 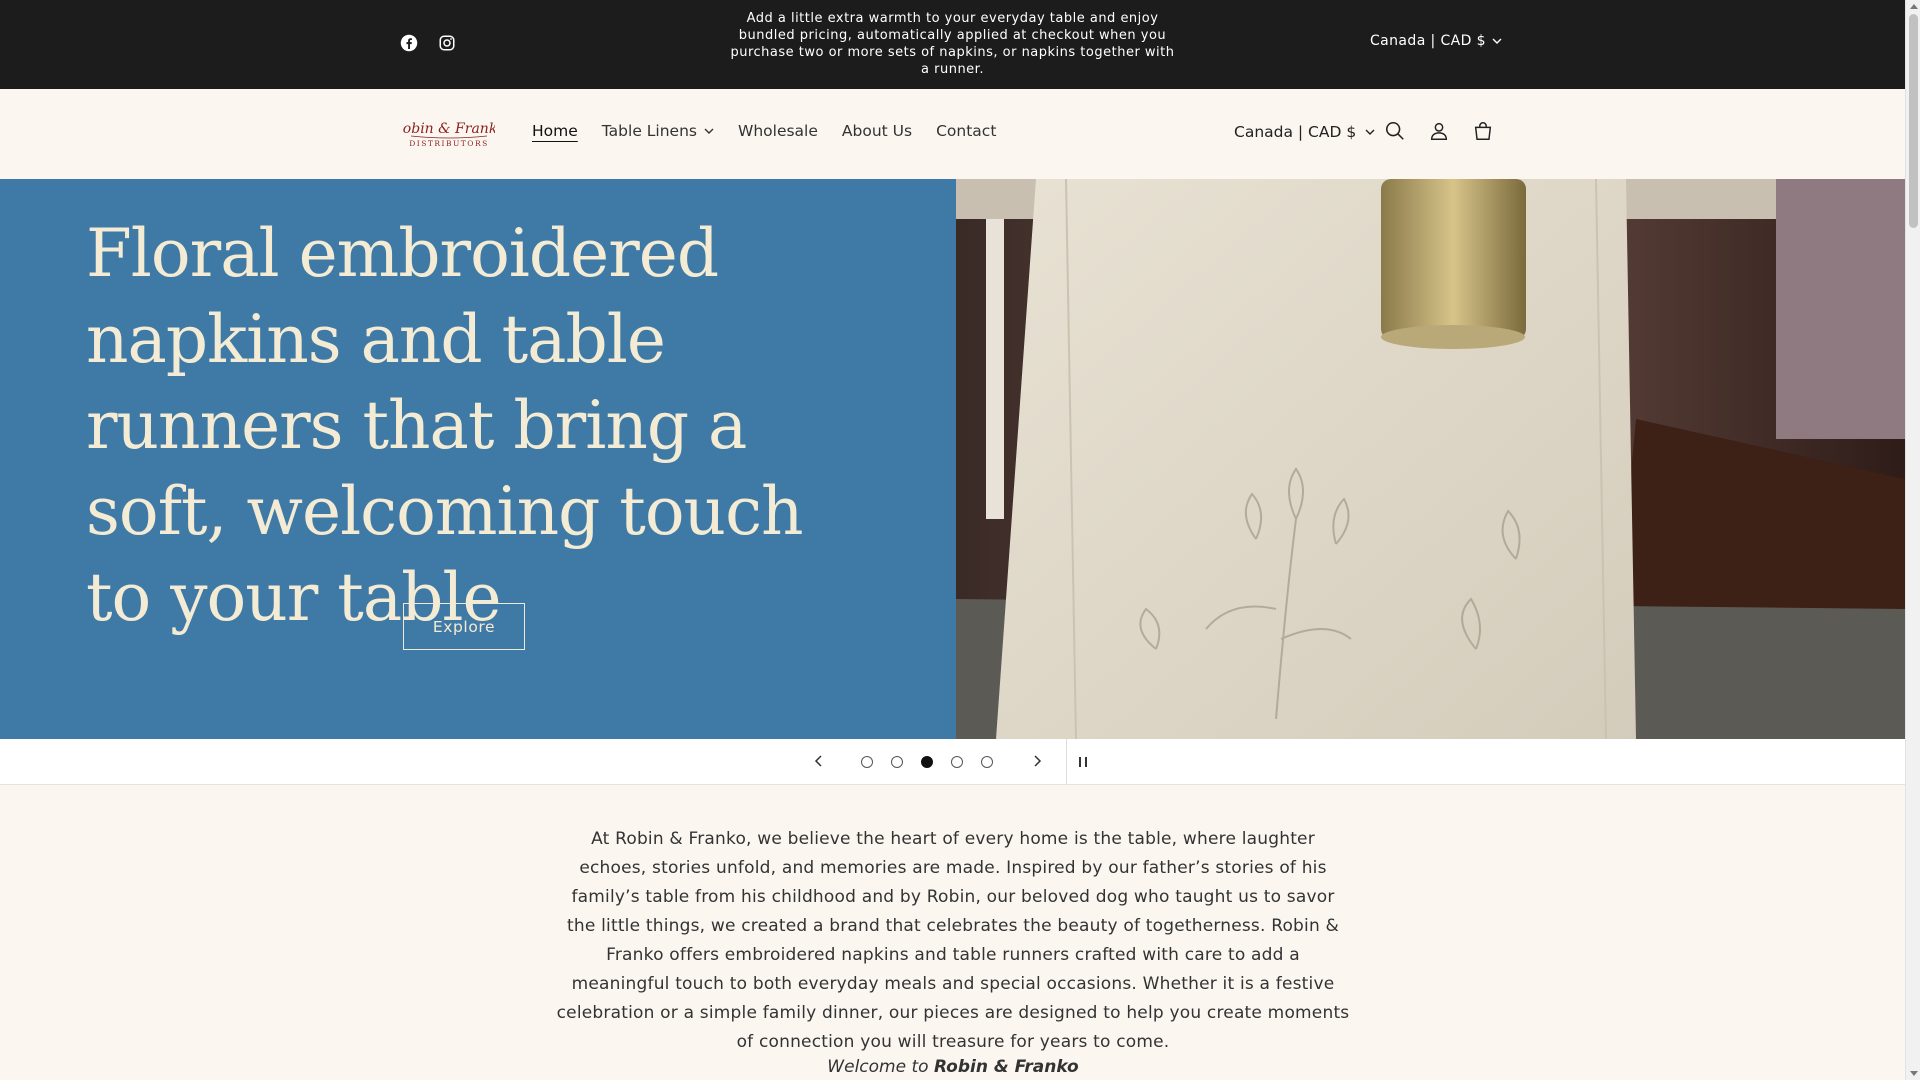 I want to click on nav-table-linens-label: Table Linens, so click(x=649, y=131).